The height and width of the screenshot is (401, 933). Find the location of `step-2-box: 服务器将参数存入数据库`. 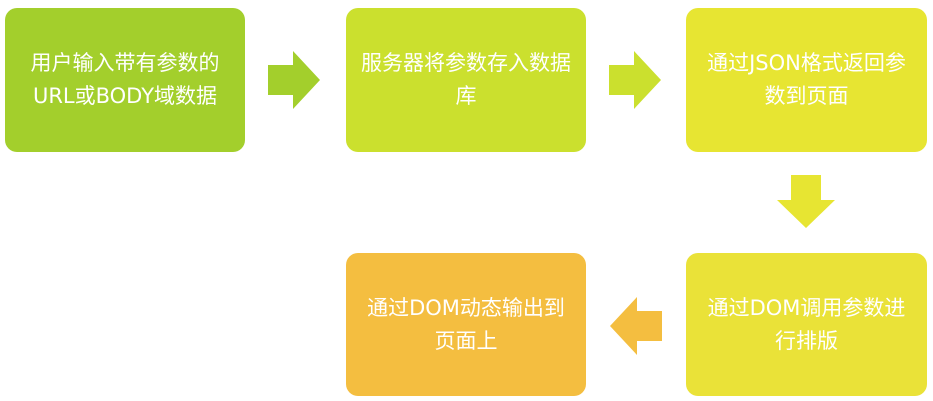

step-2-box: 服务器将参数存入数据库 is located at coordinates (466, 80).